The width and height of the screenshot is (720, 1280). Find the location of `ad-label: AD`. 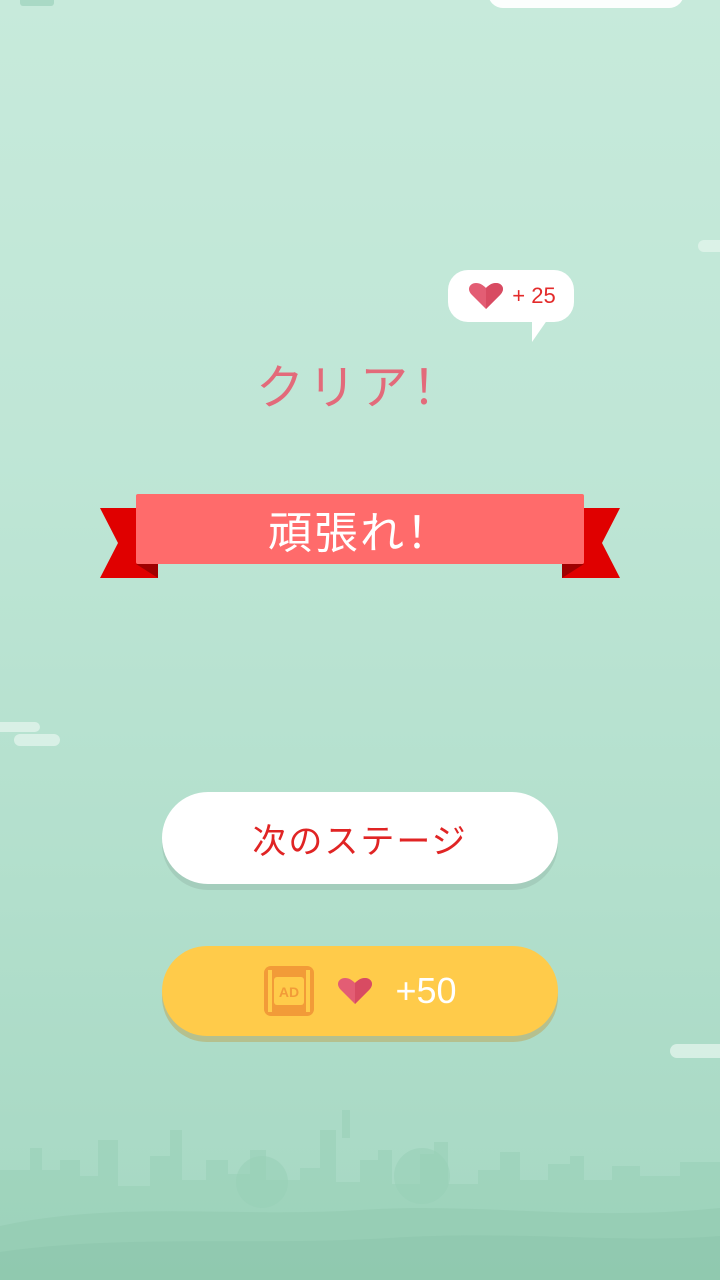

ad-label: AD is located at coordinates (289, 992).